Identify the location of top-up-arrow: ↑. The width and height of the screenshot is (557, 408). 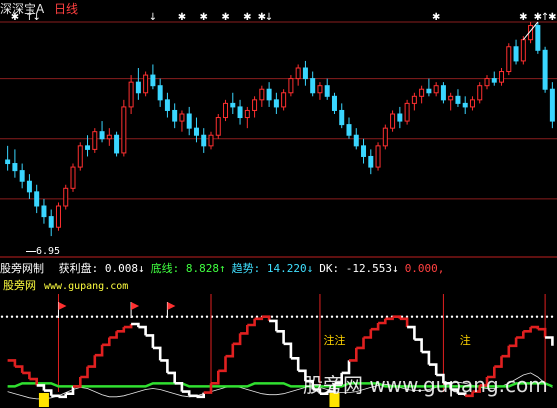
(545, 17).